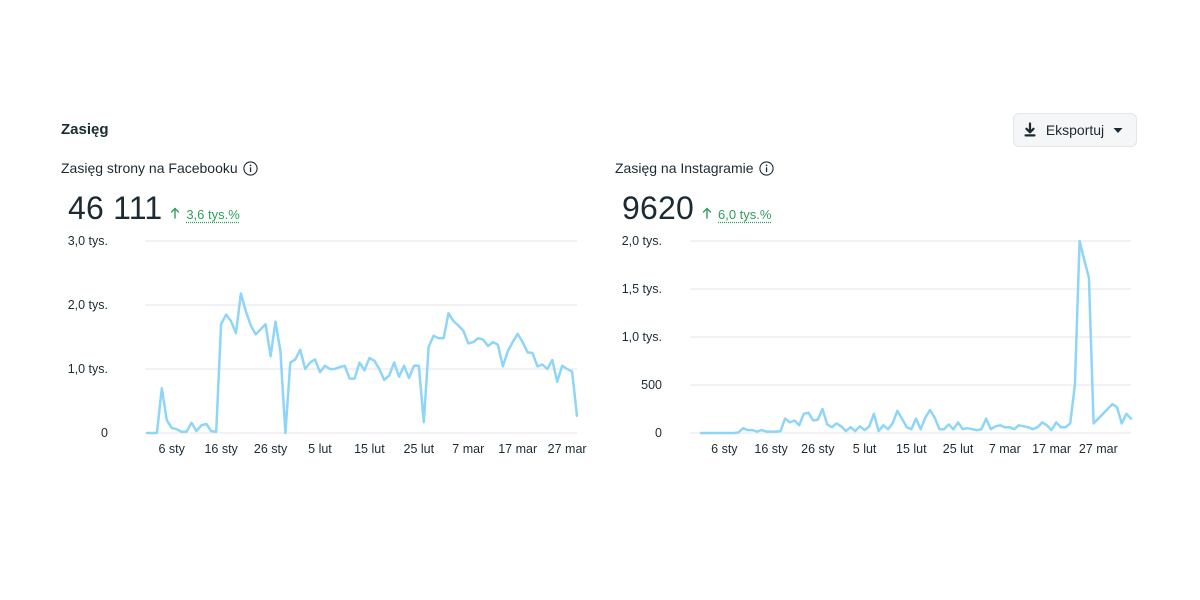 Image resolution: width=1200 pixels, height=600 pixels. I want to click on series-line, so click(362, 363).